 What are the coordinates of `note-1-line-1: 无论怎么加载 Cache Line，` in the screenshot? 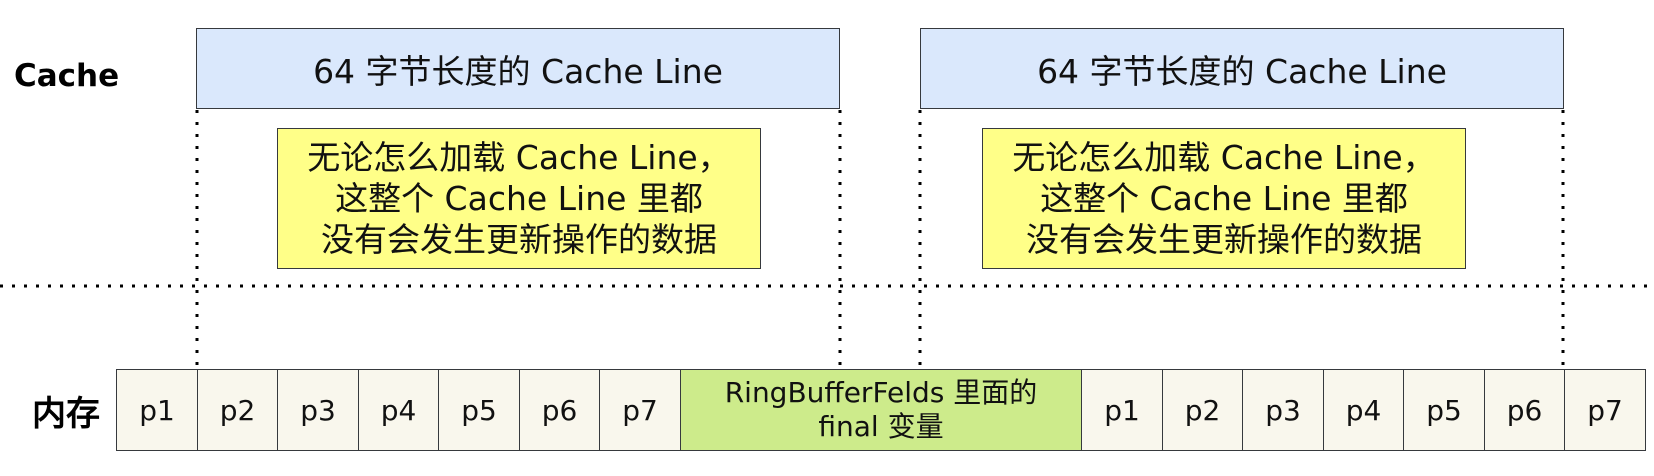 It's located at (519, 157).